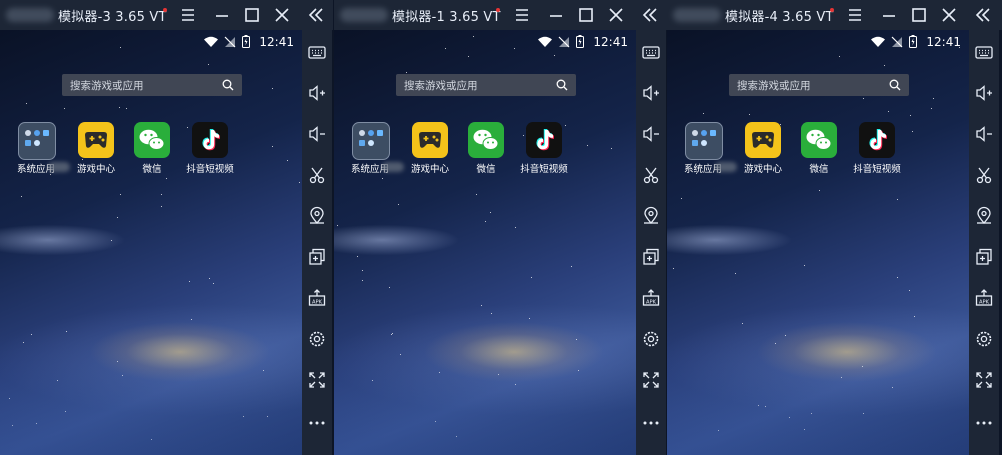 This screenshot has height=455, width=1002. What do you see at coordinates (246, 41) in the screenshot?
I see `battery-icon` at bounding box center [246, 41].